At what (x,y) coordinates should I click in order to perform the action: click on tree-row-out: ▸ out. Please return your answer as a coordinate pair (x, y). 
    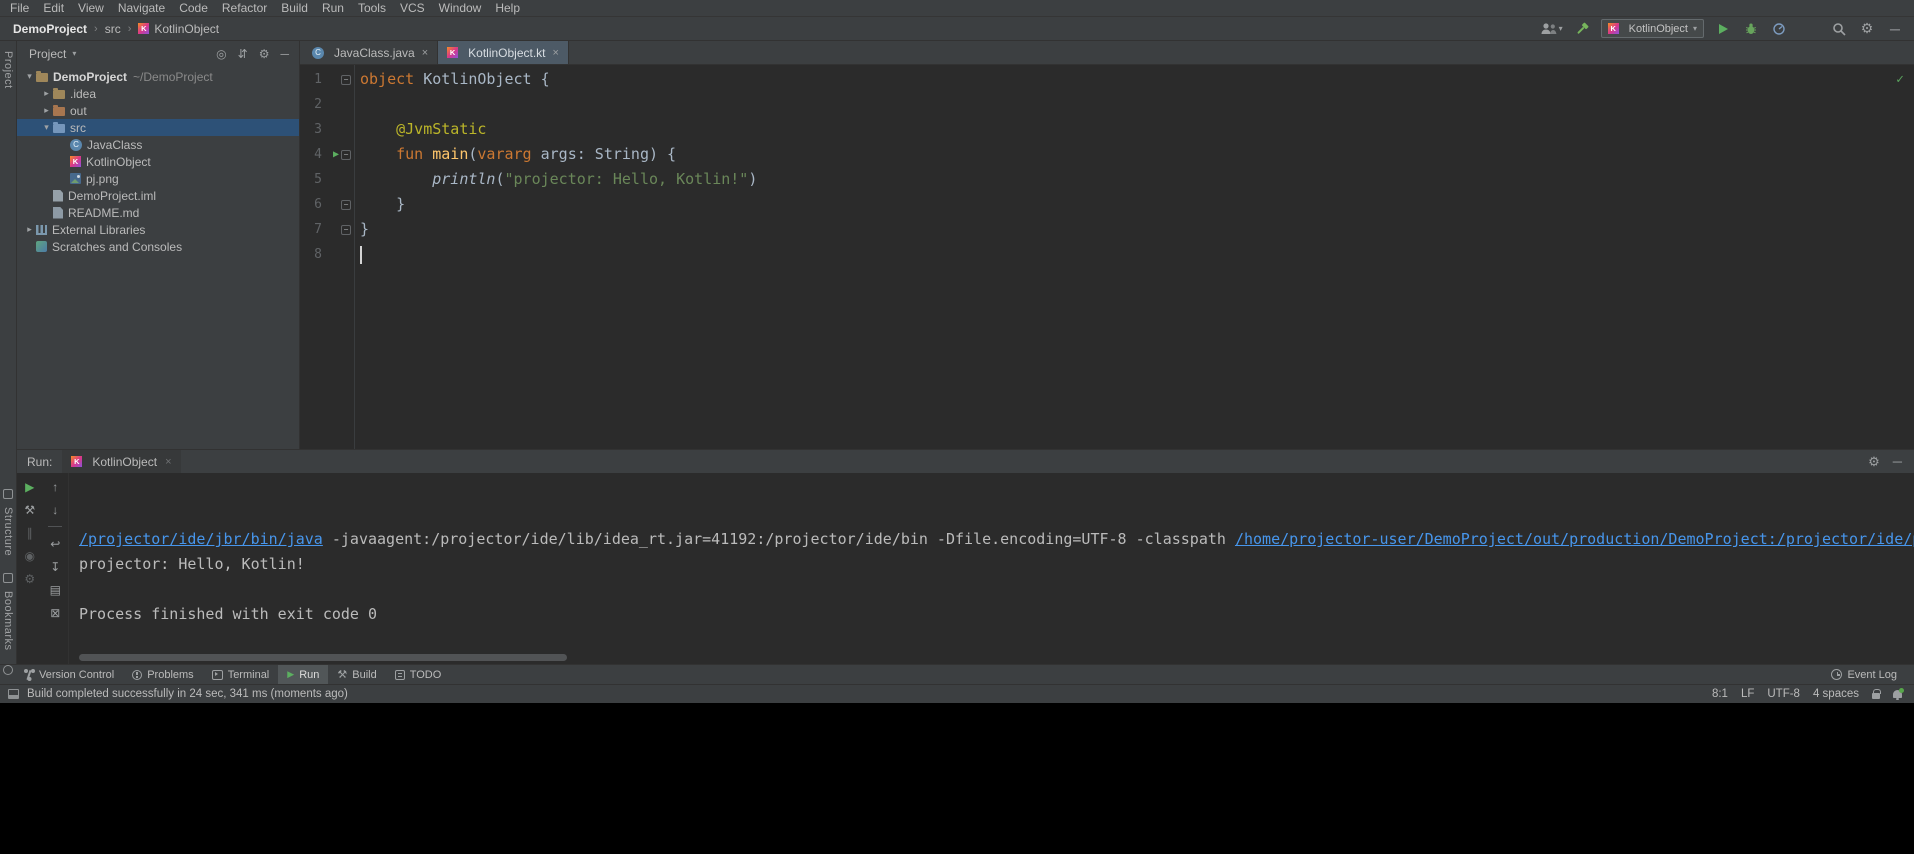
    Looking at the image, I should click on (158, 110).